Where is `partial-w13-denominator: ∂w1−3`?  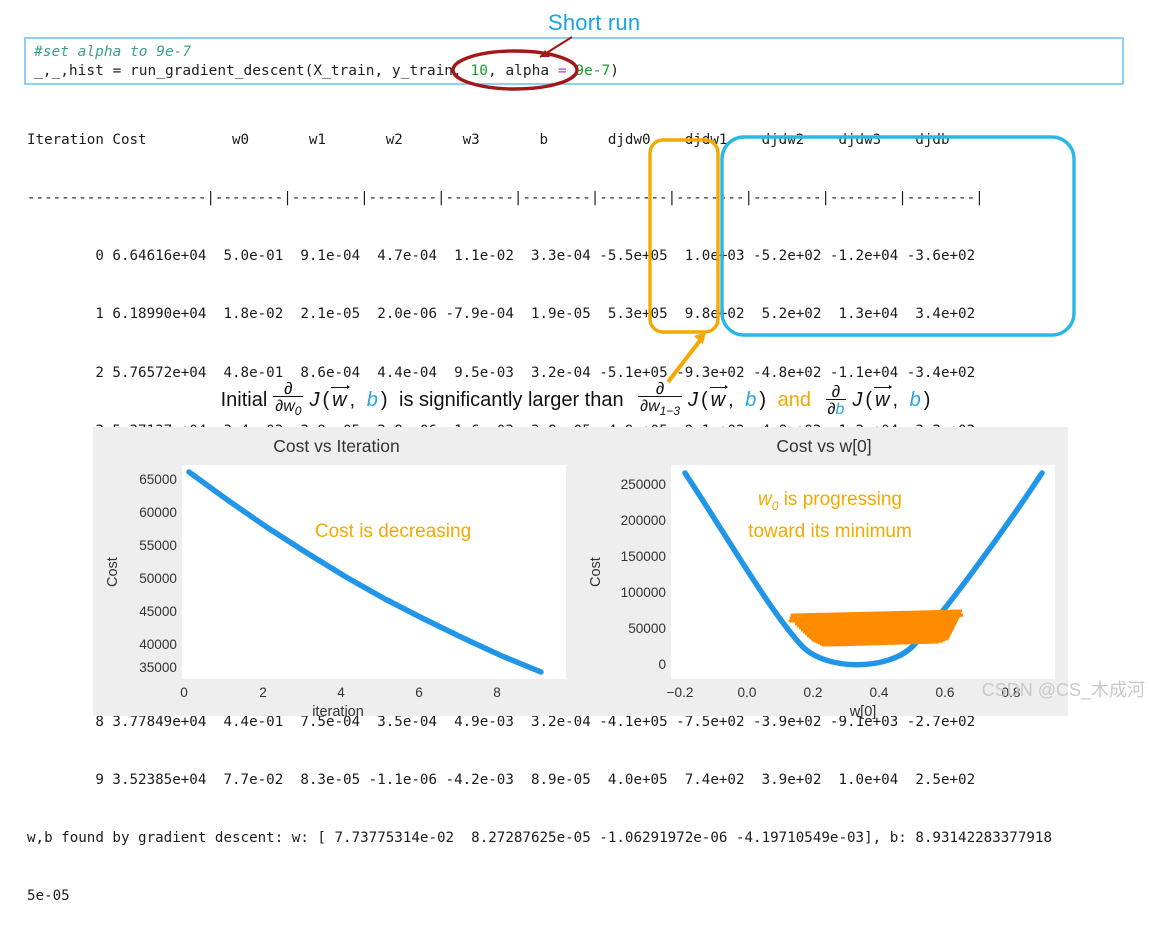 partial-w13-denominator: ∂w1−3 is located at coordinates (660, 408).